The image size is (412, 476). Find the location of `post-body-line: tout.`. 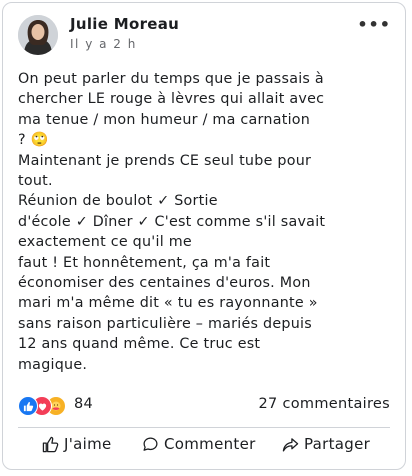

post-body-line: tout. is located at coordinates (35, 181).